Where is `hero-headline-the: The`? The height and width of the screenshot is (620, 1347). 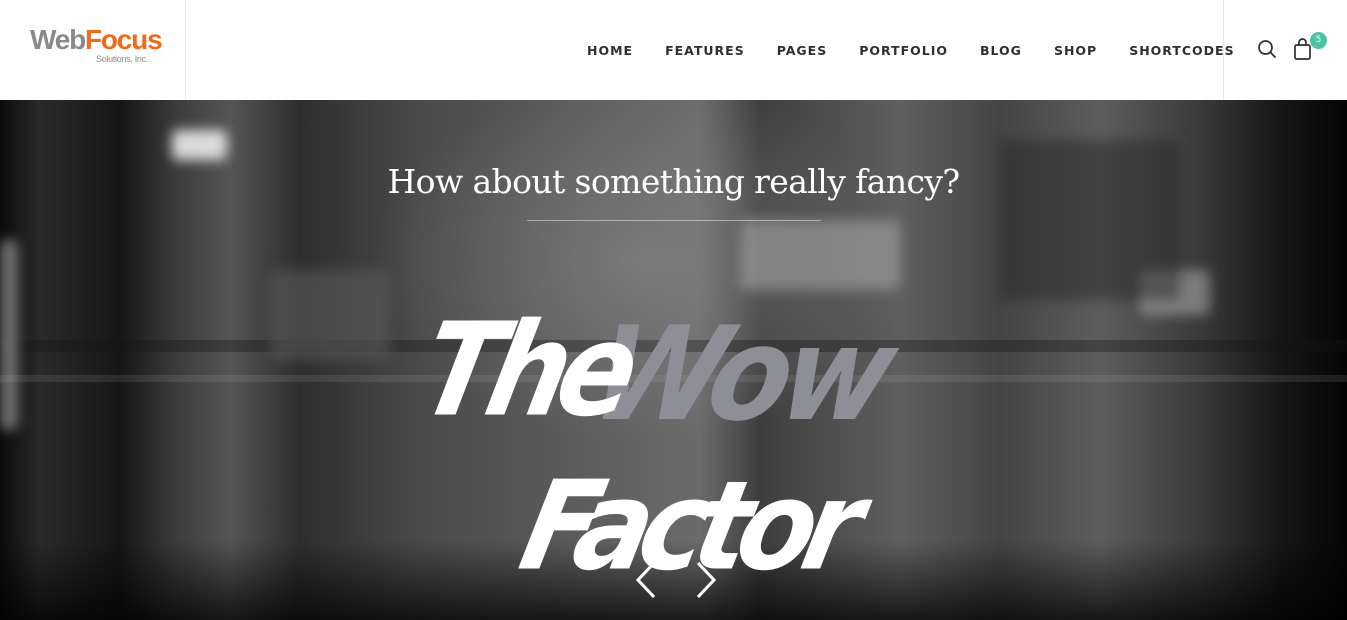
hero-headline-the: The is located at coordinates (525, 371).